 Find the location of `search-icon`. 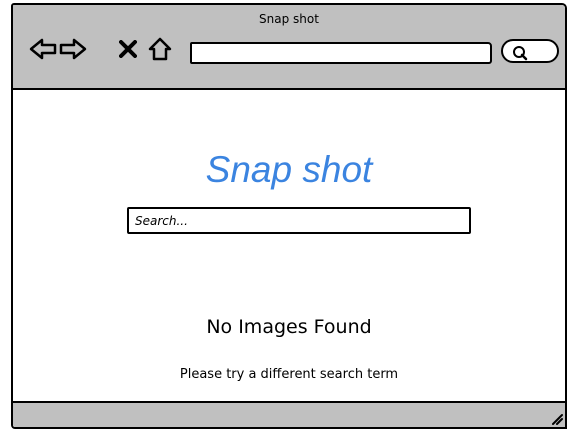

search-icon is located at coordinates (520, 53).